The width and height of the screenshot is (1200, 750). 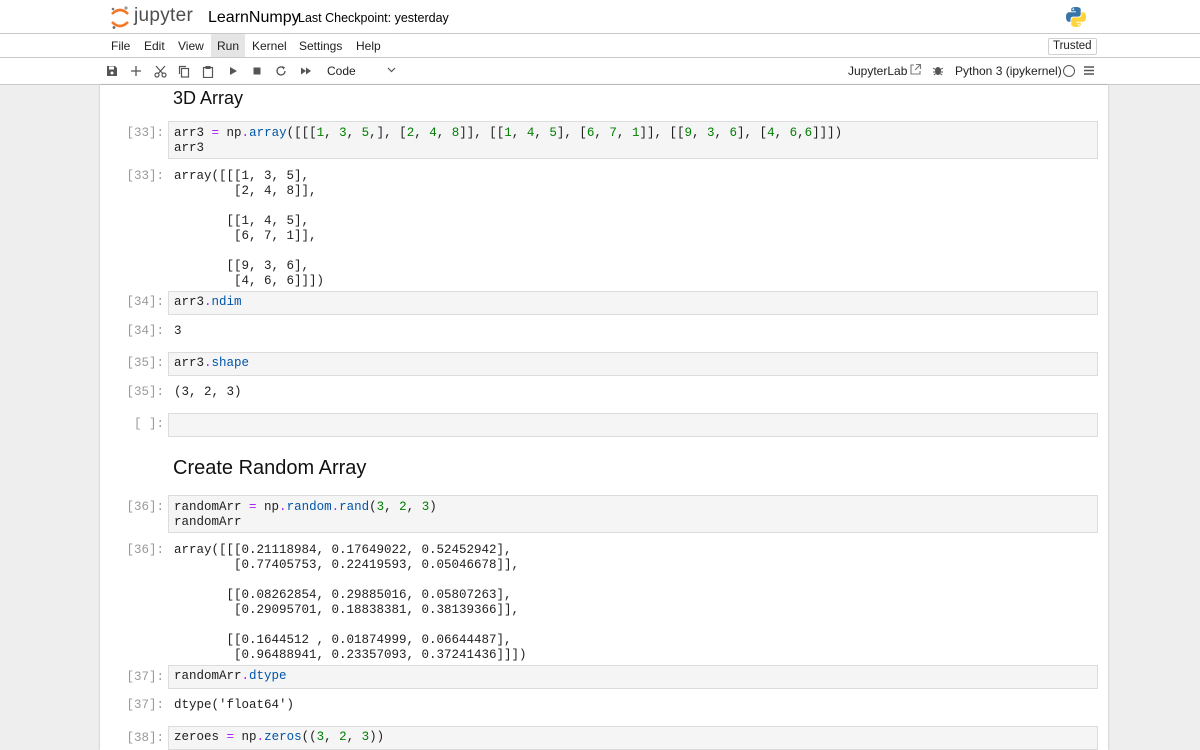 I want to click on jupyter-wordmark: jupyter, so click(x=164, y=15).